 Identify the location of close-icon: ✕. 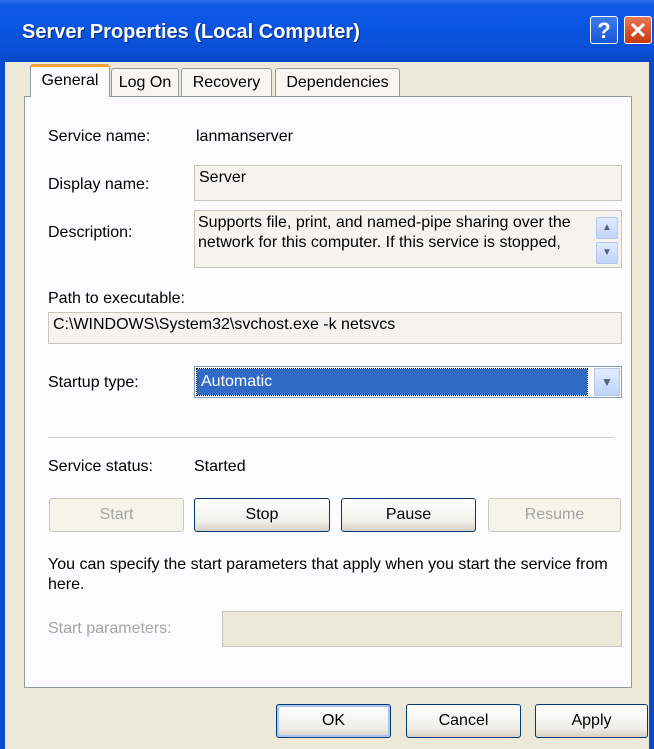
(638, 30).